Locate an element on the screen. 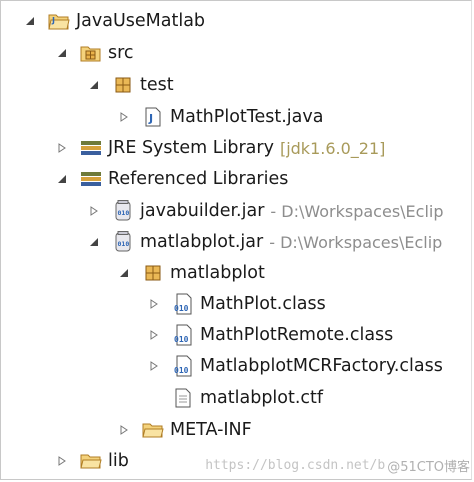 The height and width of the screenshot is (482, 474). tree-row-package-test: test is located at coordinates (130, 85).